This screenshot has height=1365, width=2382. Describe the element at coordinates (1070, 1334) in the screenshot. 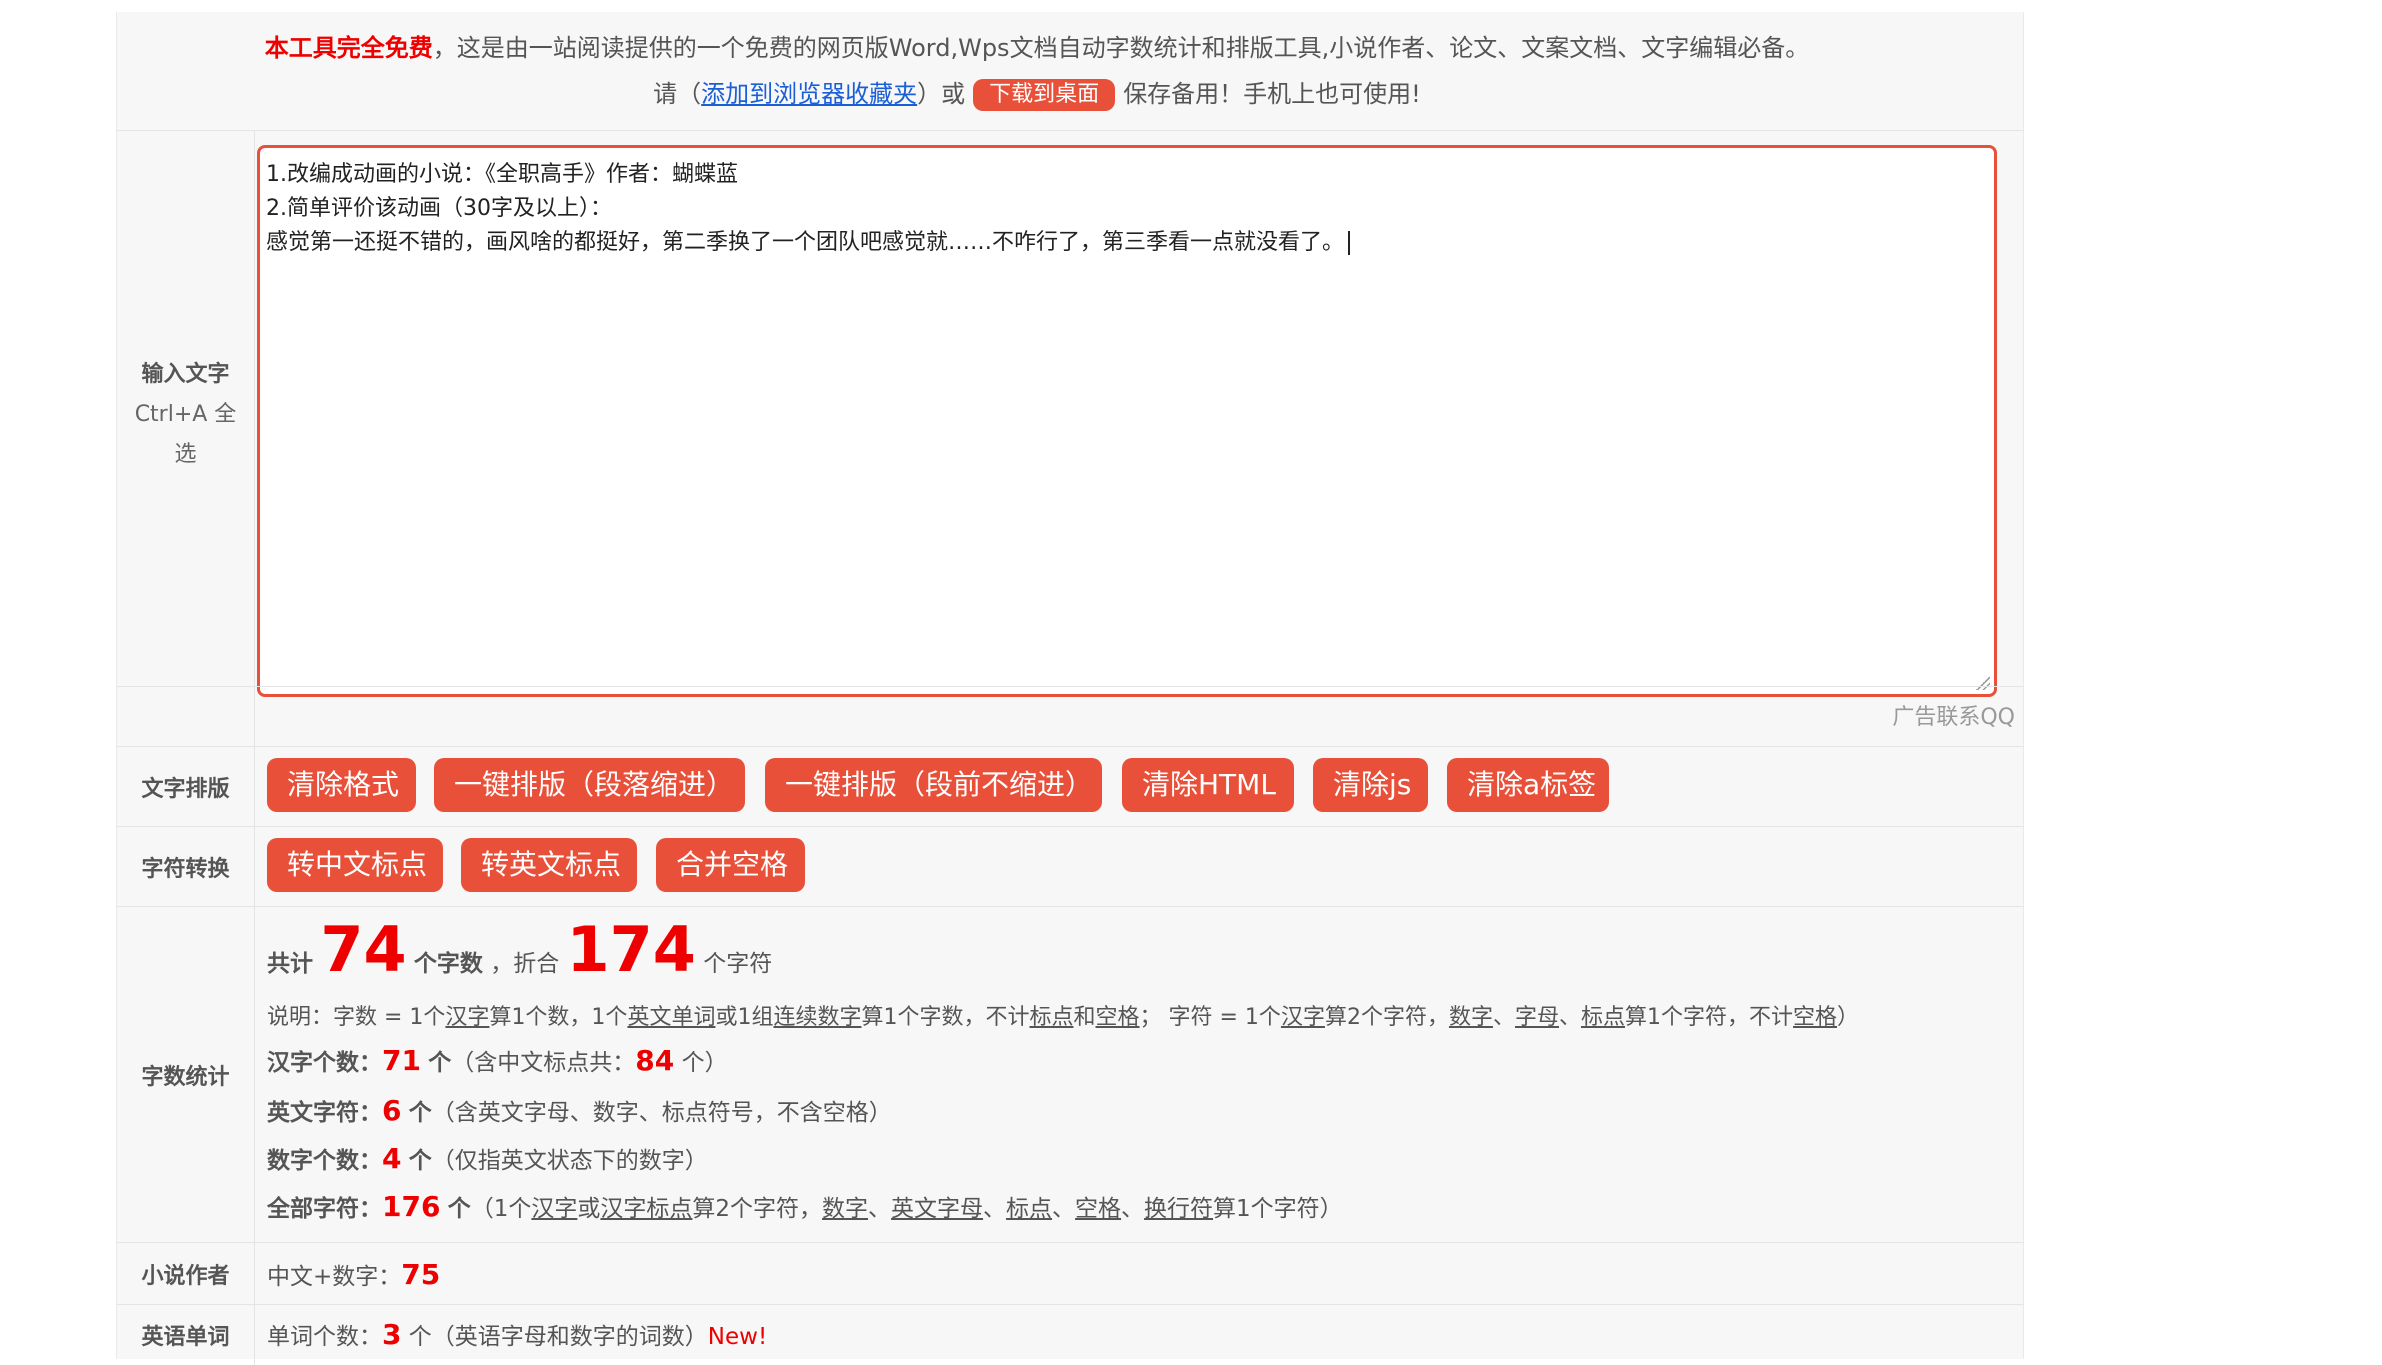

I see `english-words-row: 英语单词 单词个数：3 个（英语字母和数字的词数）New!` at that location.